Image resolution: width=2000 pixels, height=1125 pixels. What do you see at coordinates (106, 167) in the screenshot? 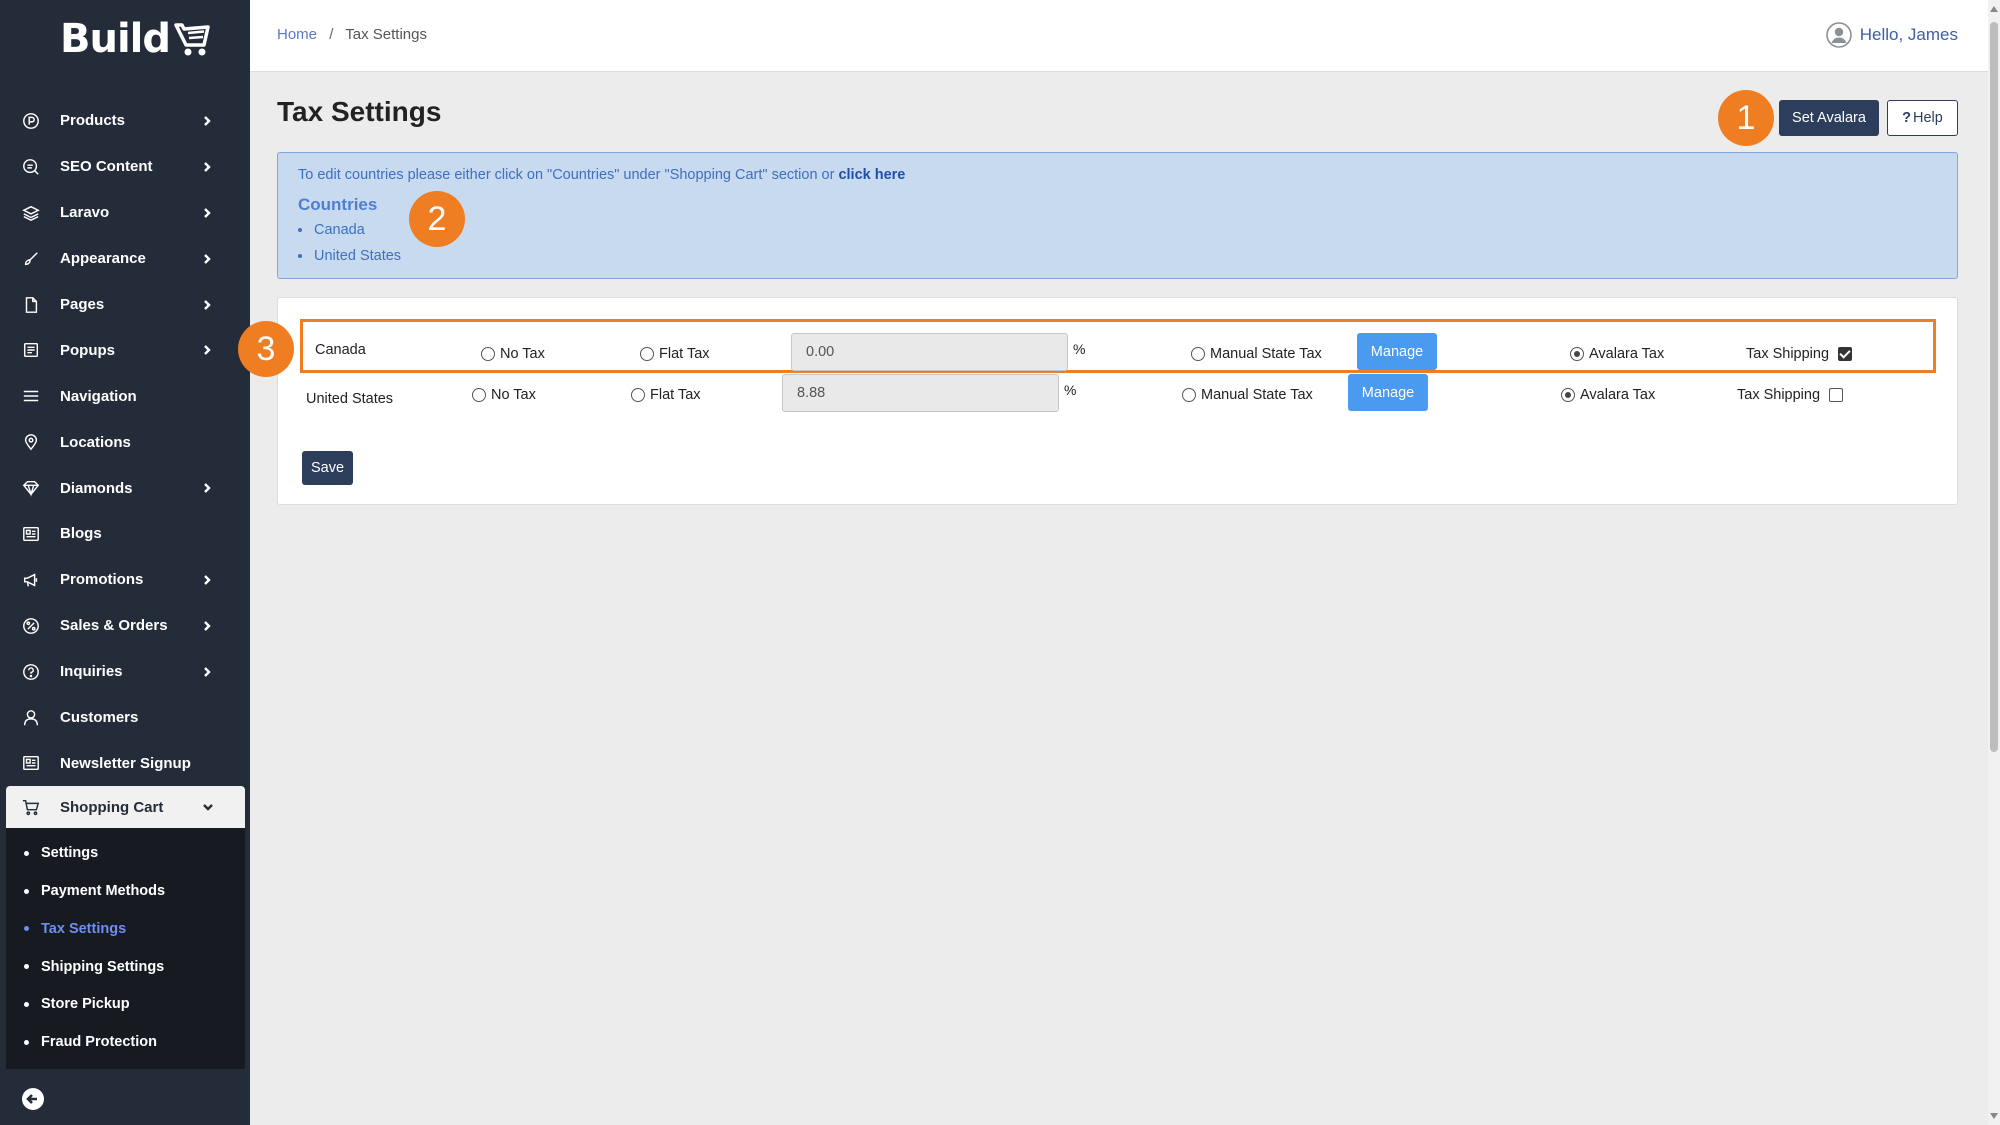
I see `sidebar-item-label: SEO Content` at bounding box center [106, 167].